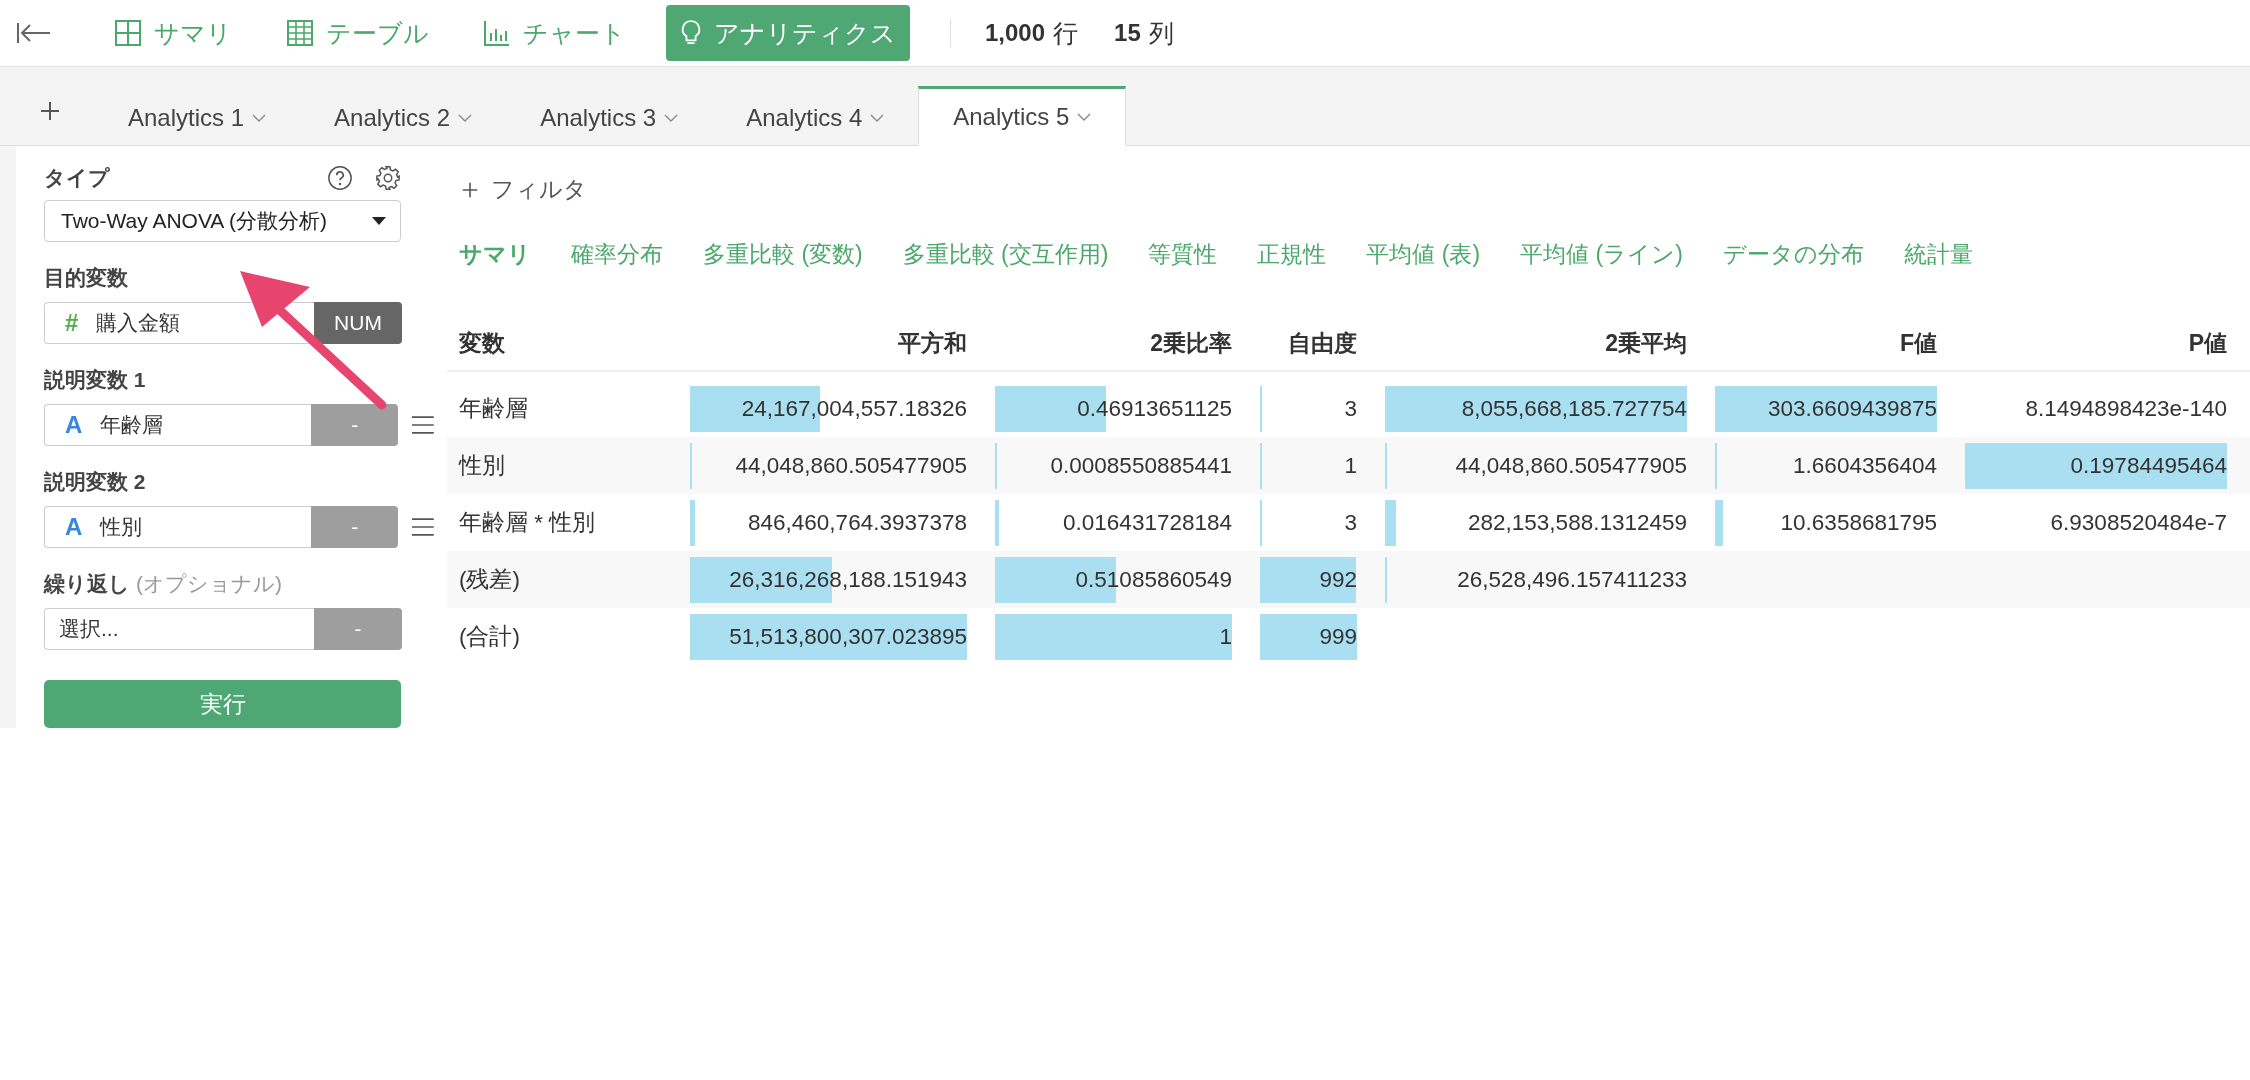 This screenshot has height=1080, width=2250. I want to click on result-tab: サマリ, so click(498, 254).